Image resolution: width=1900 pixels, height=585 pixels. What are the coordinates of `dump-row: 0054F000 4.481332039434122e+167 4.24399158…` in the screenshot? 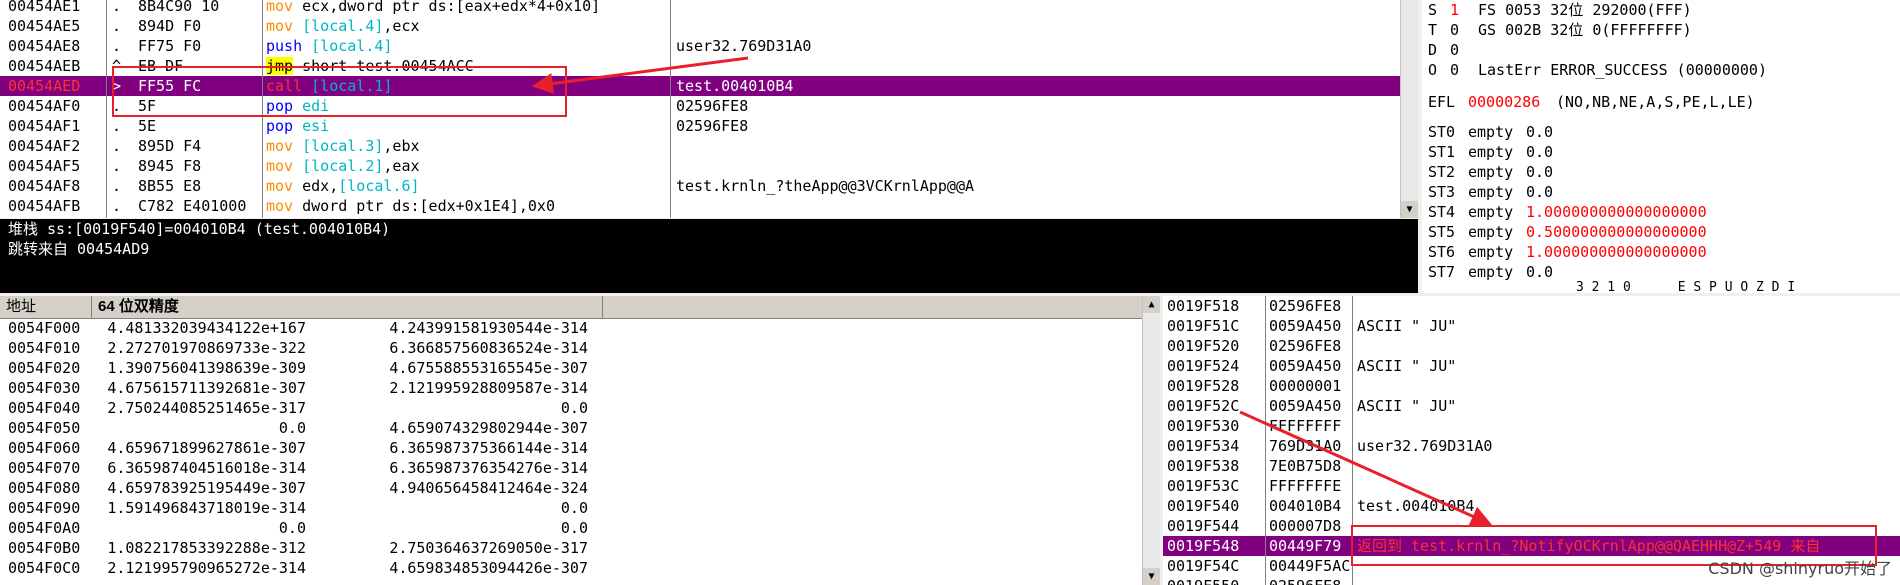 It's located at (580, 328).